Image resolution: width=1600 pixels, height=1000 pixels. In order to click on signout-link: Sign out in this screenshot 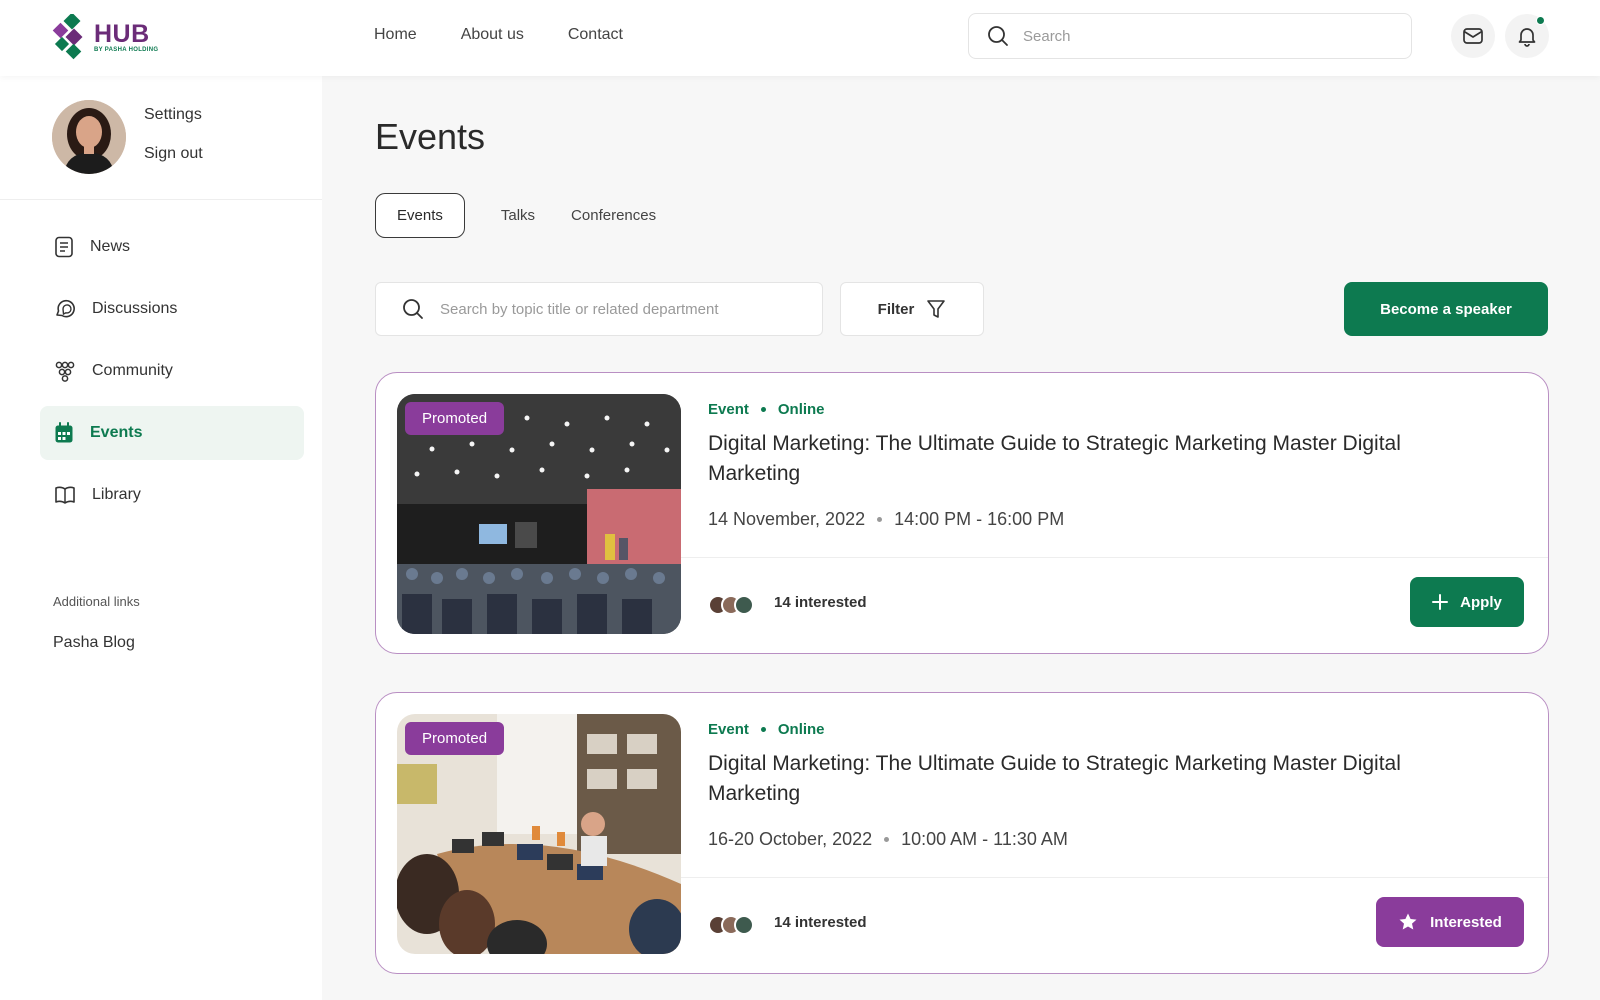, I will do `click(173, 154)`.